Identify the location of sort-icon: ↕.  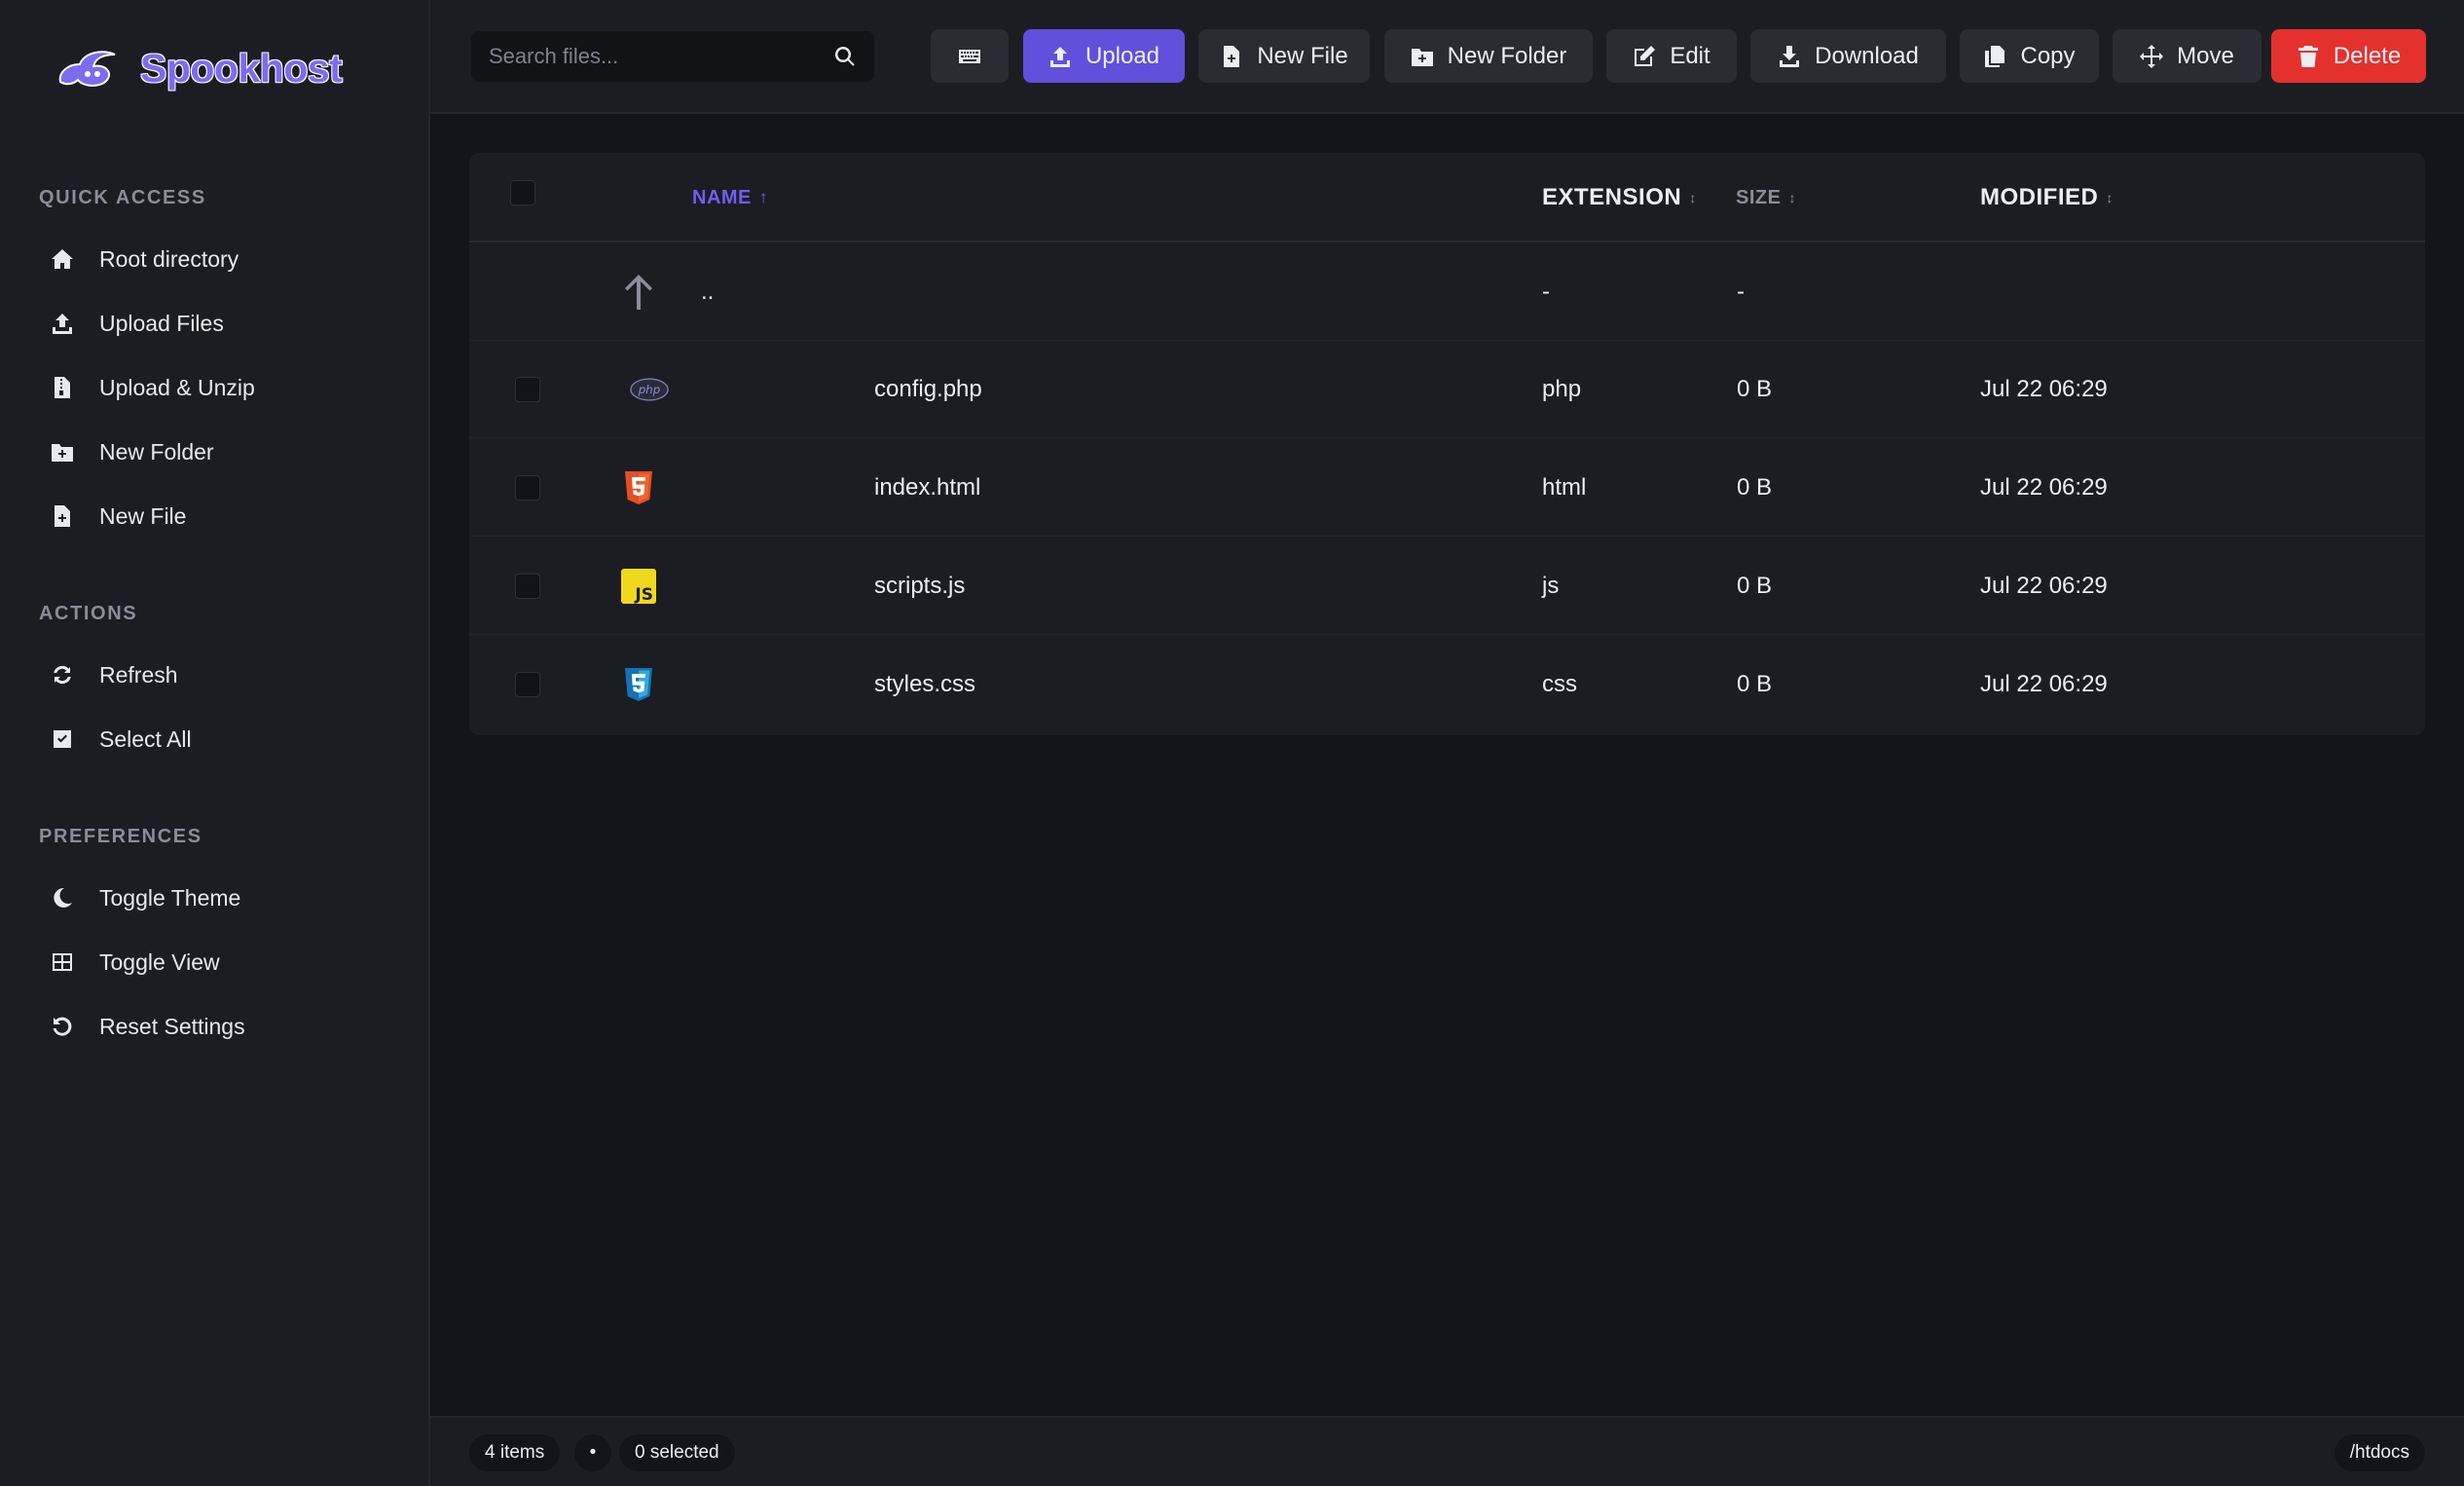
(2110, 197).